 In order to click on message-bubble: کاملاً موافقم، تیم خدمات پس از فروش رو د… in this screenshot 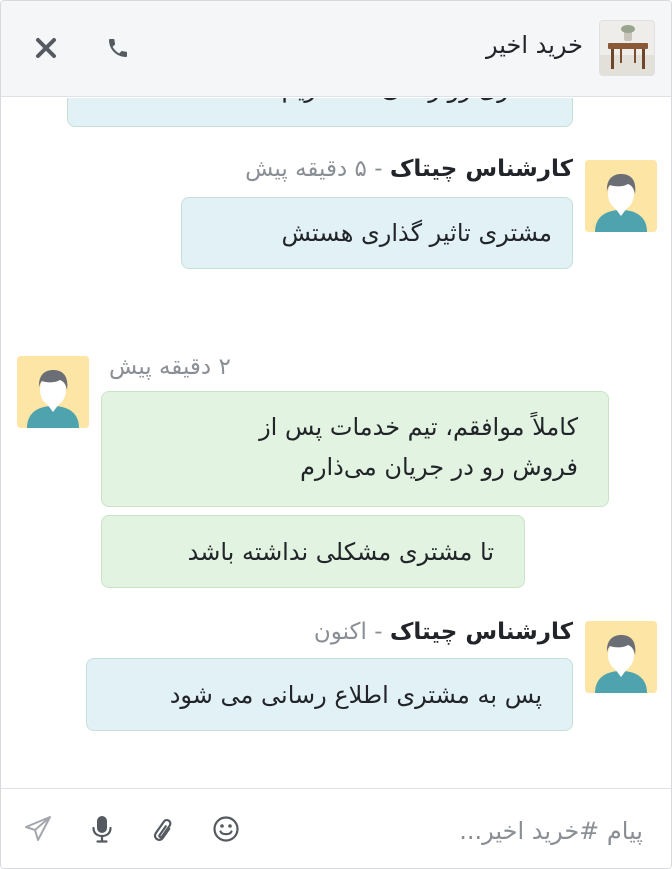, I will do `click(355, 449)`.